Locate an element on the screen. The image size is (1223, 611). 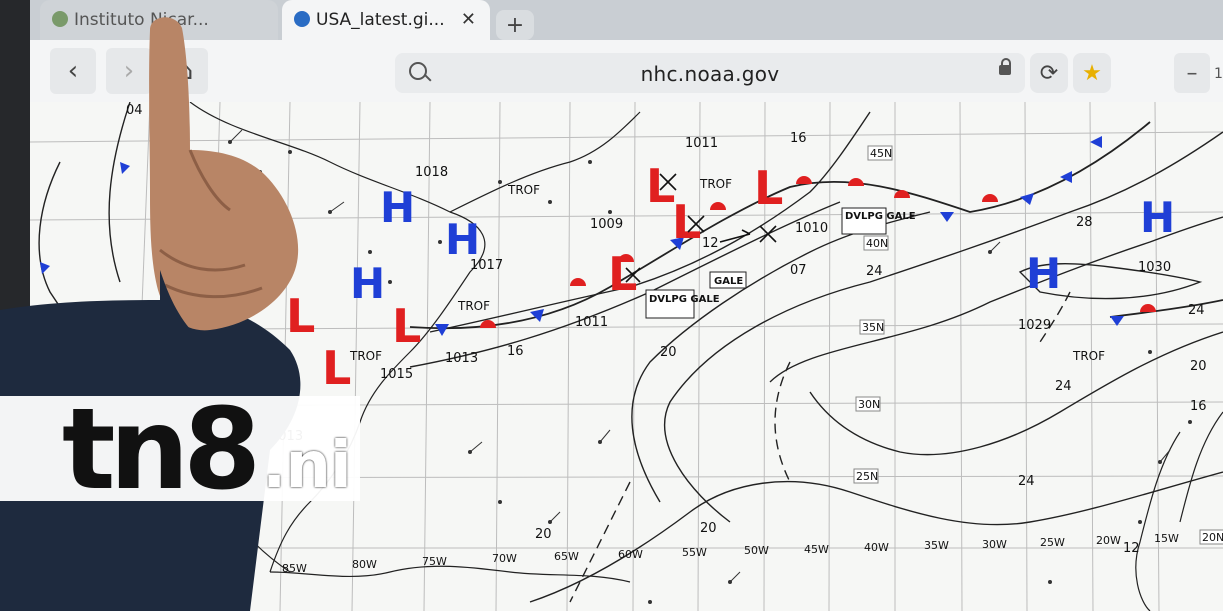
lat-label: 20N is located at coordinates (1212, 537).